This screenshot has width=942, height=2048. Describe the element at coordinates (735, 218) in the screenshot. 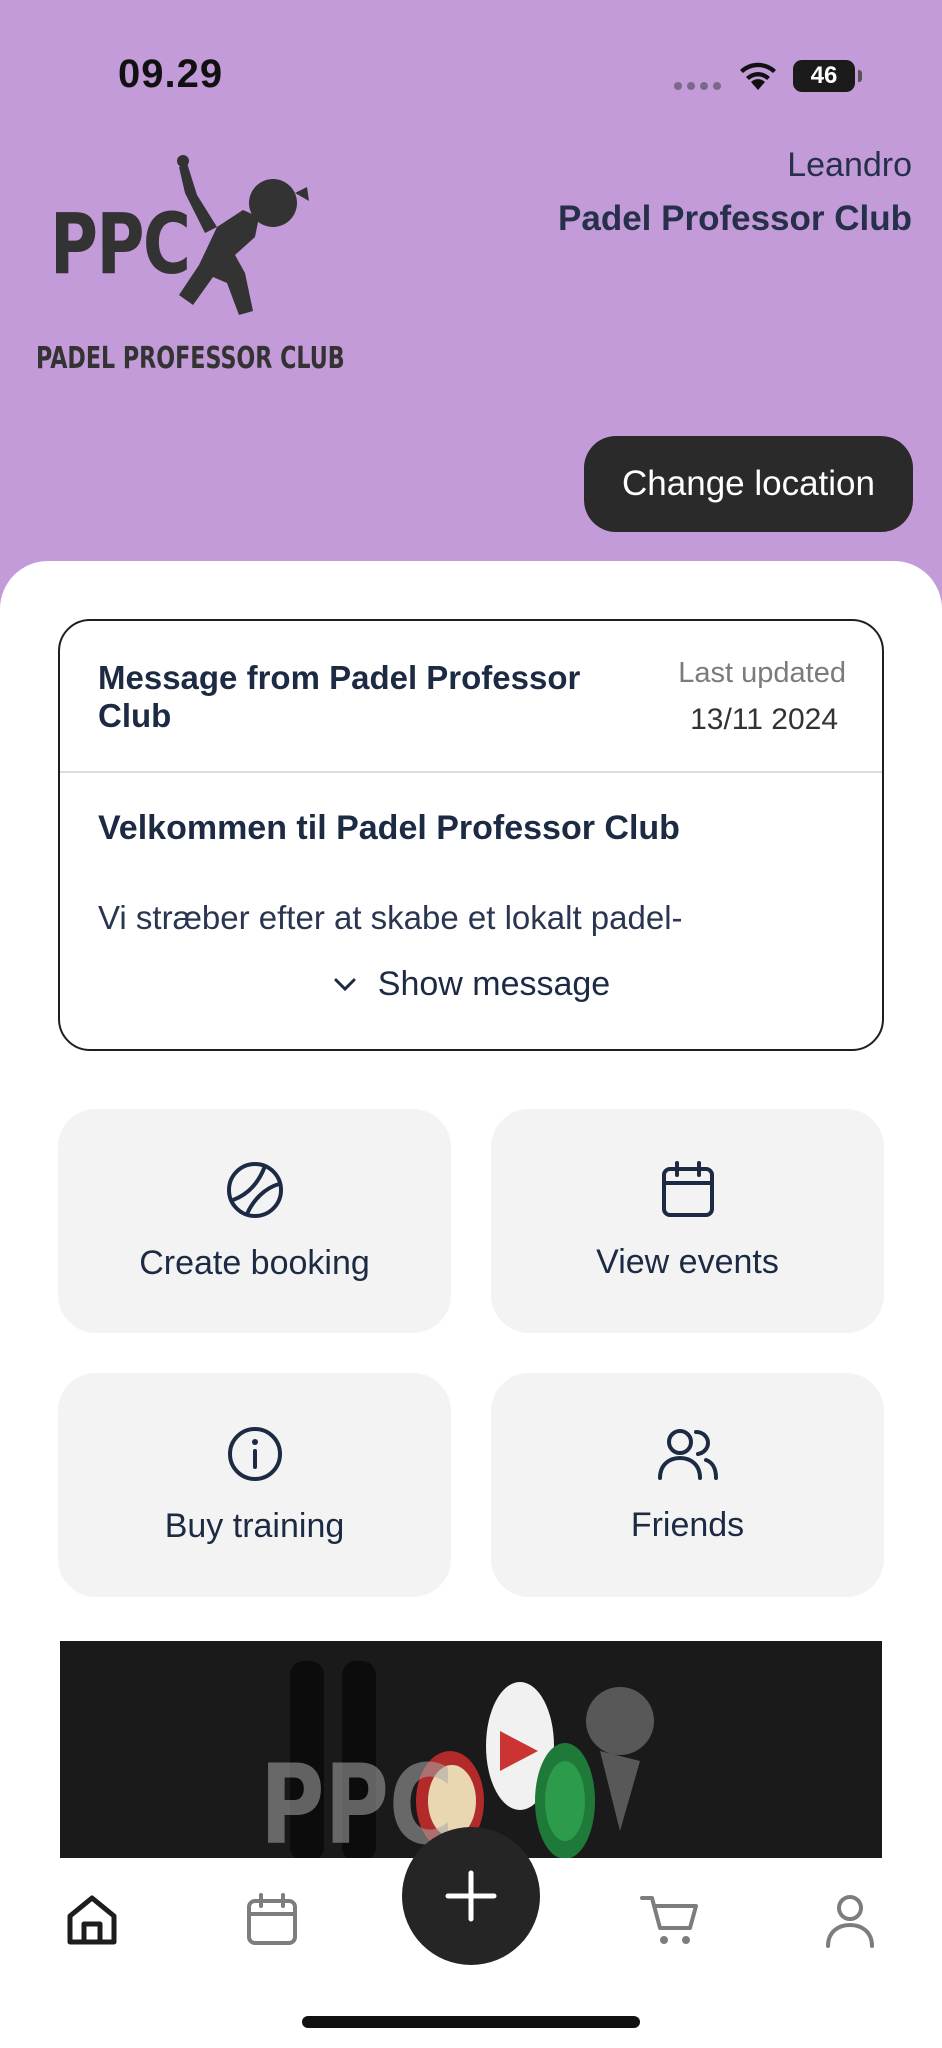

I see `club-name: Padel Professor Club` at that location.